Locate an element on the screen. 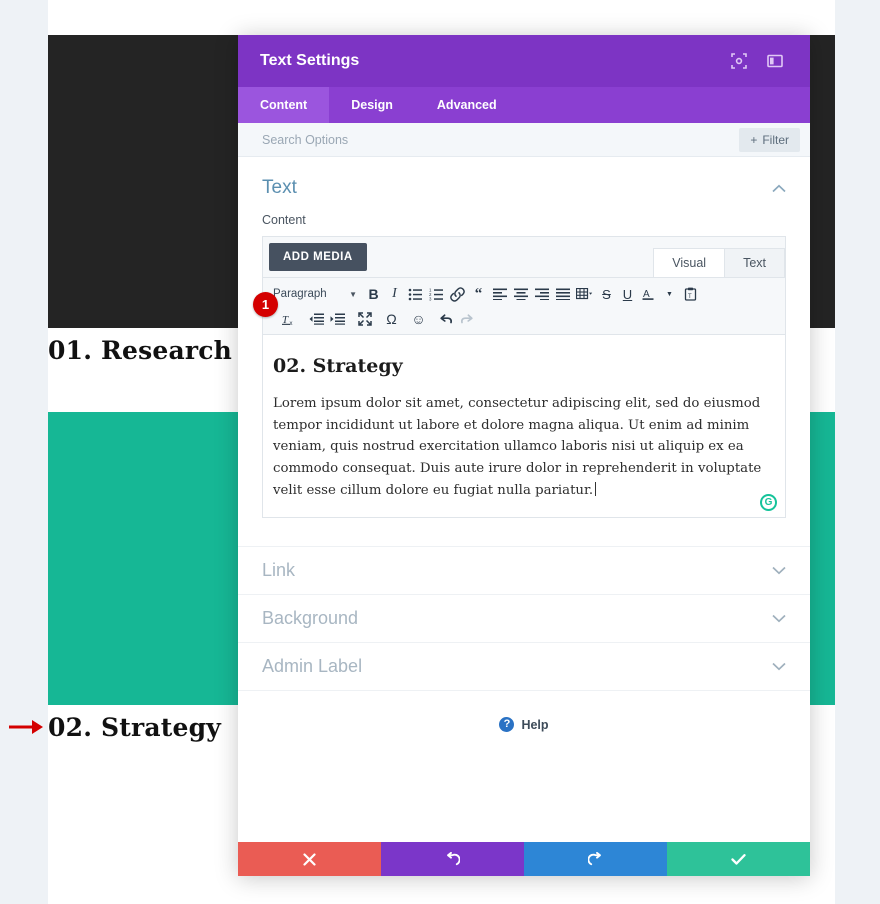  grammarly-icon: G is located at coordinates (768, 503).